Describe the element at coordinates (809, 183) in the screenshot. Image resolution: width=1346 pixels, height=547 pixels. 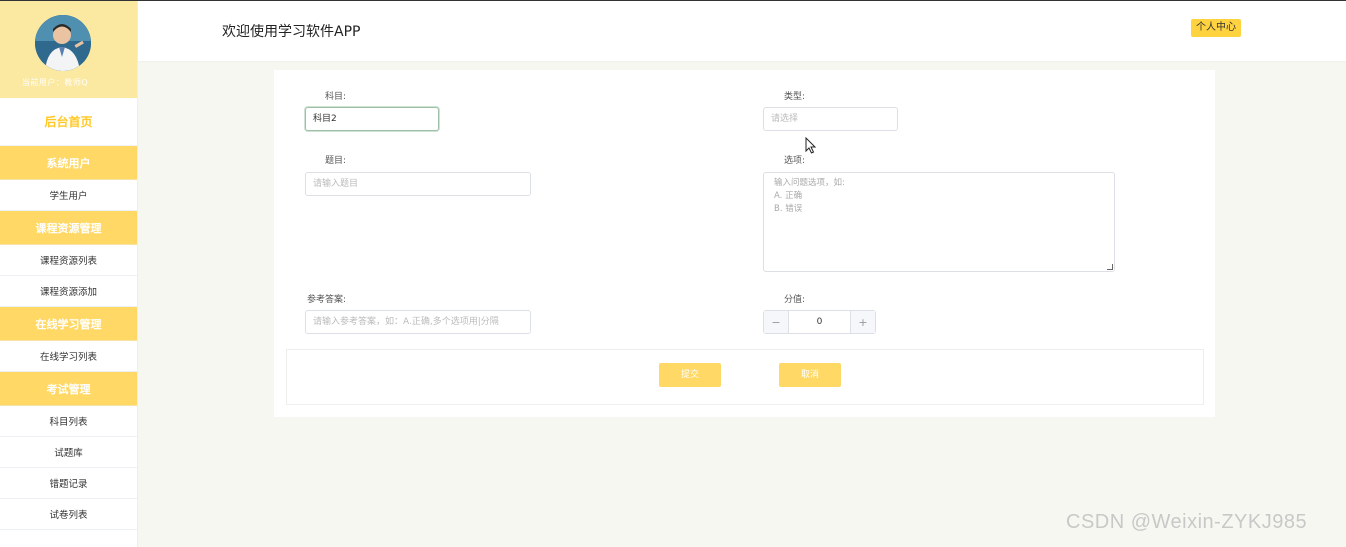
I see `options-placeholder-line: 输入问题选项，如:` at that location.